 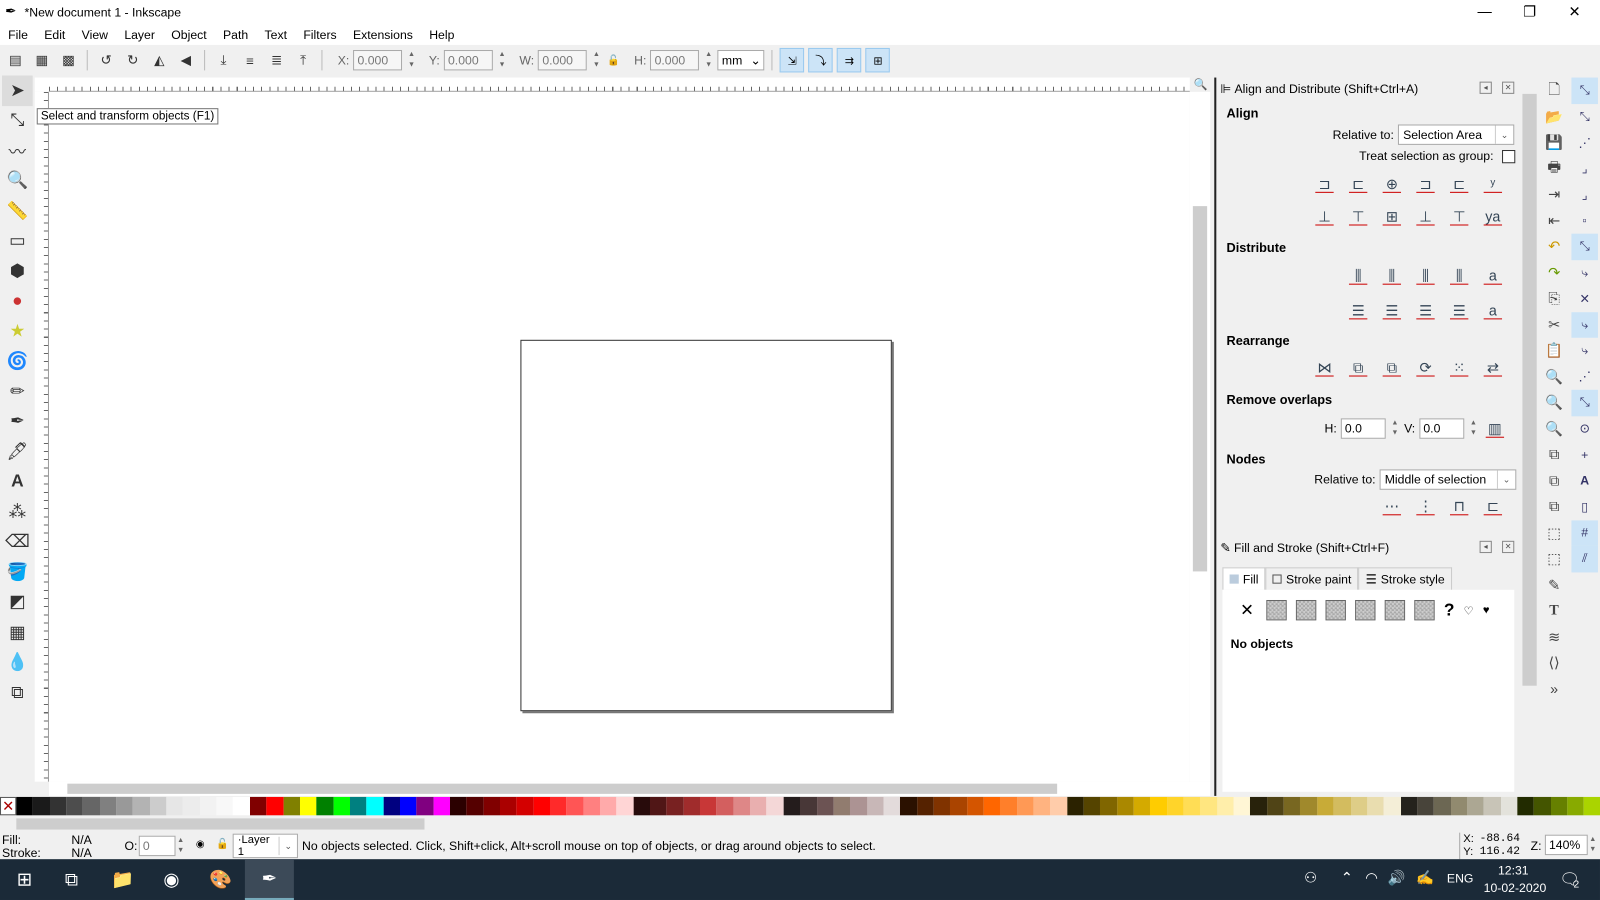 What do you see at coordinates (1584, 246) in the screenshot?
I see `snap-nodes-icon: ⤡` at bounding box center [1584, 246].